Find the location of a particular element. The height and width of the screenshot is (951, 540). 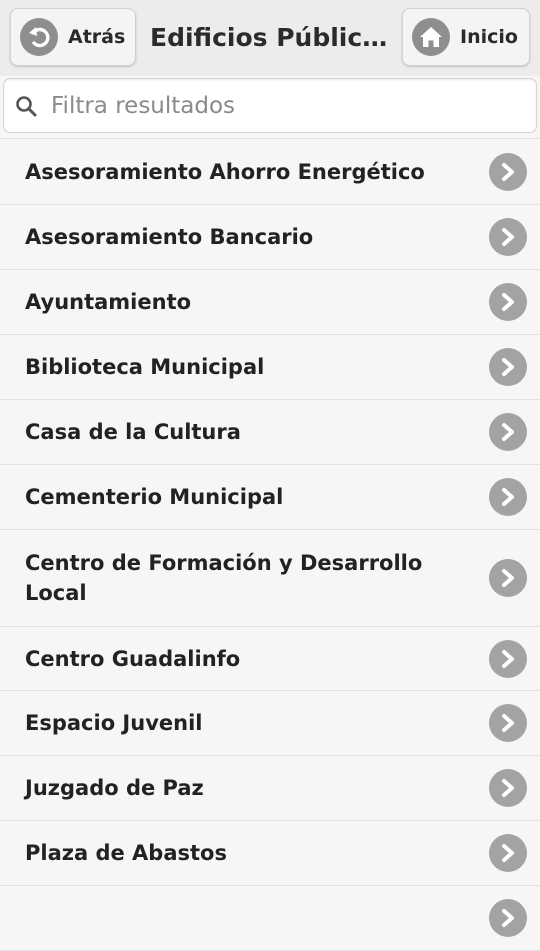

list-item-label: Casa de la Cultura is located at coordinates (133, 432).